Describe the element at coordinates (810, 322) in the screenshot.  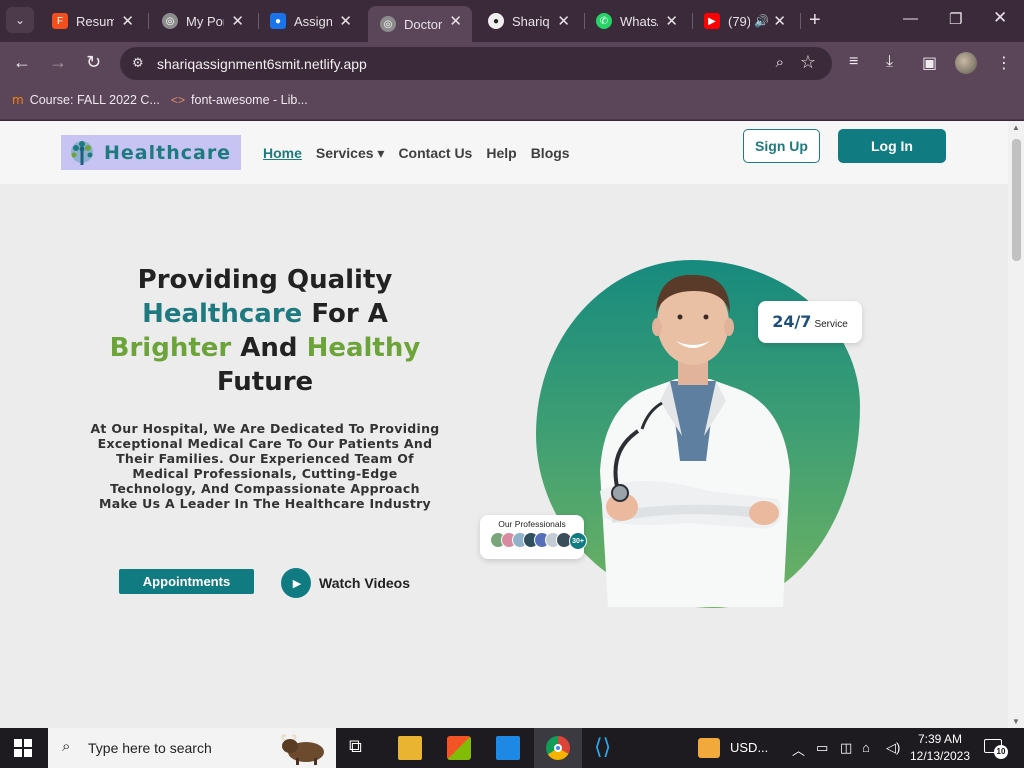
I see `service-24-7-badge: 24/7 Service` at that location.